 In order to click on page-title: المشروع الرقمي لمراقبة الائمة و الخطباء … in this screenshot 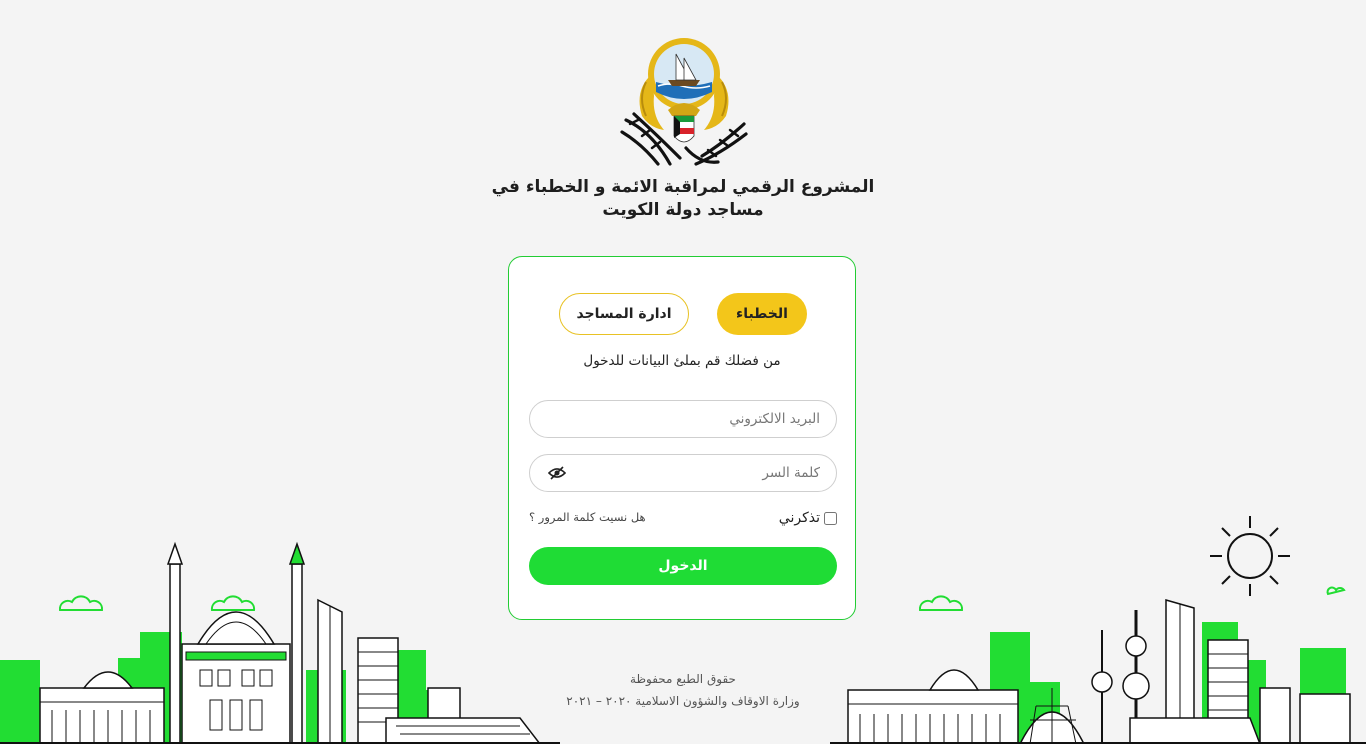, I will do `click(683, 199)`.